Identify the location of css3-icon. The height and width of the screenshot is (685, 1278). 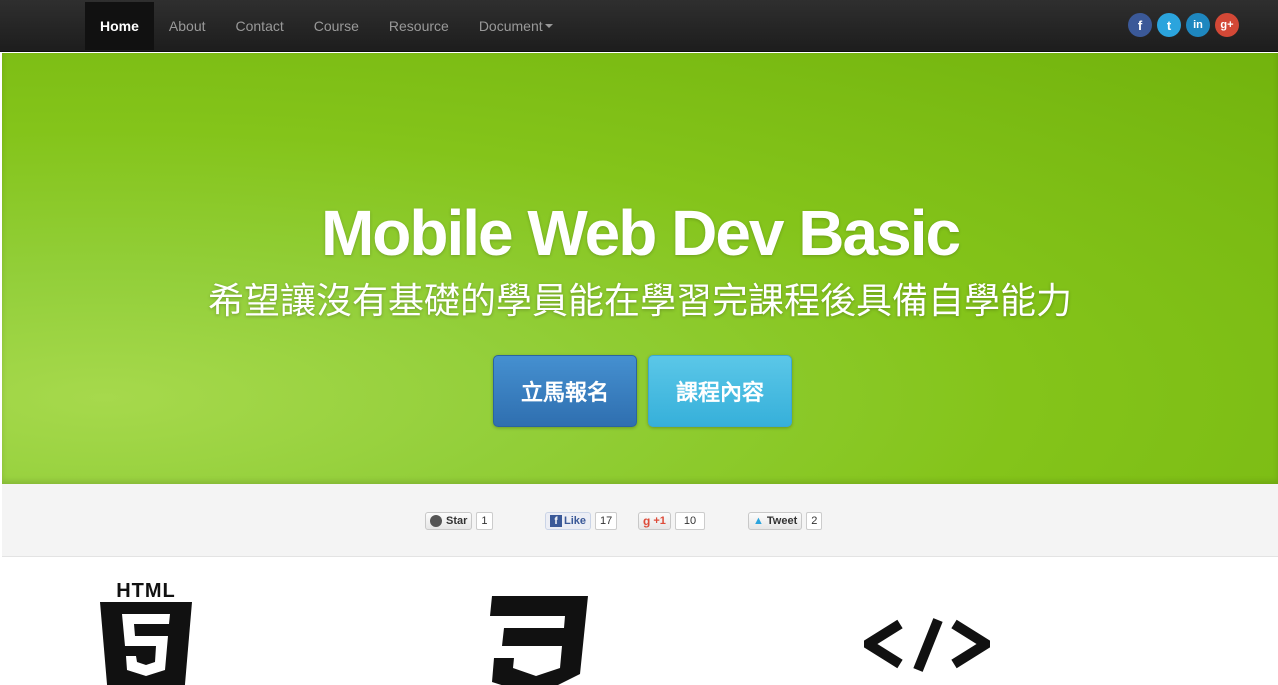
(537, 640).